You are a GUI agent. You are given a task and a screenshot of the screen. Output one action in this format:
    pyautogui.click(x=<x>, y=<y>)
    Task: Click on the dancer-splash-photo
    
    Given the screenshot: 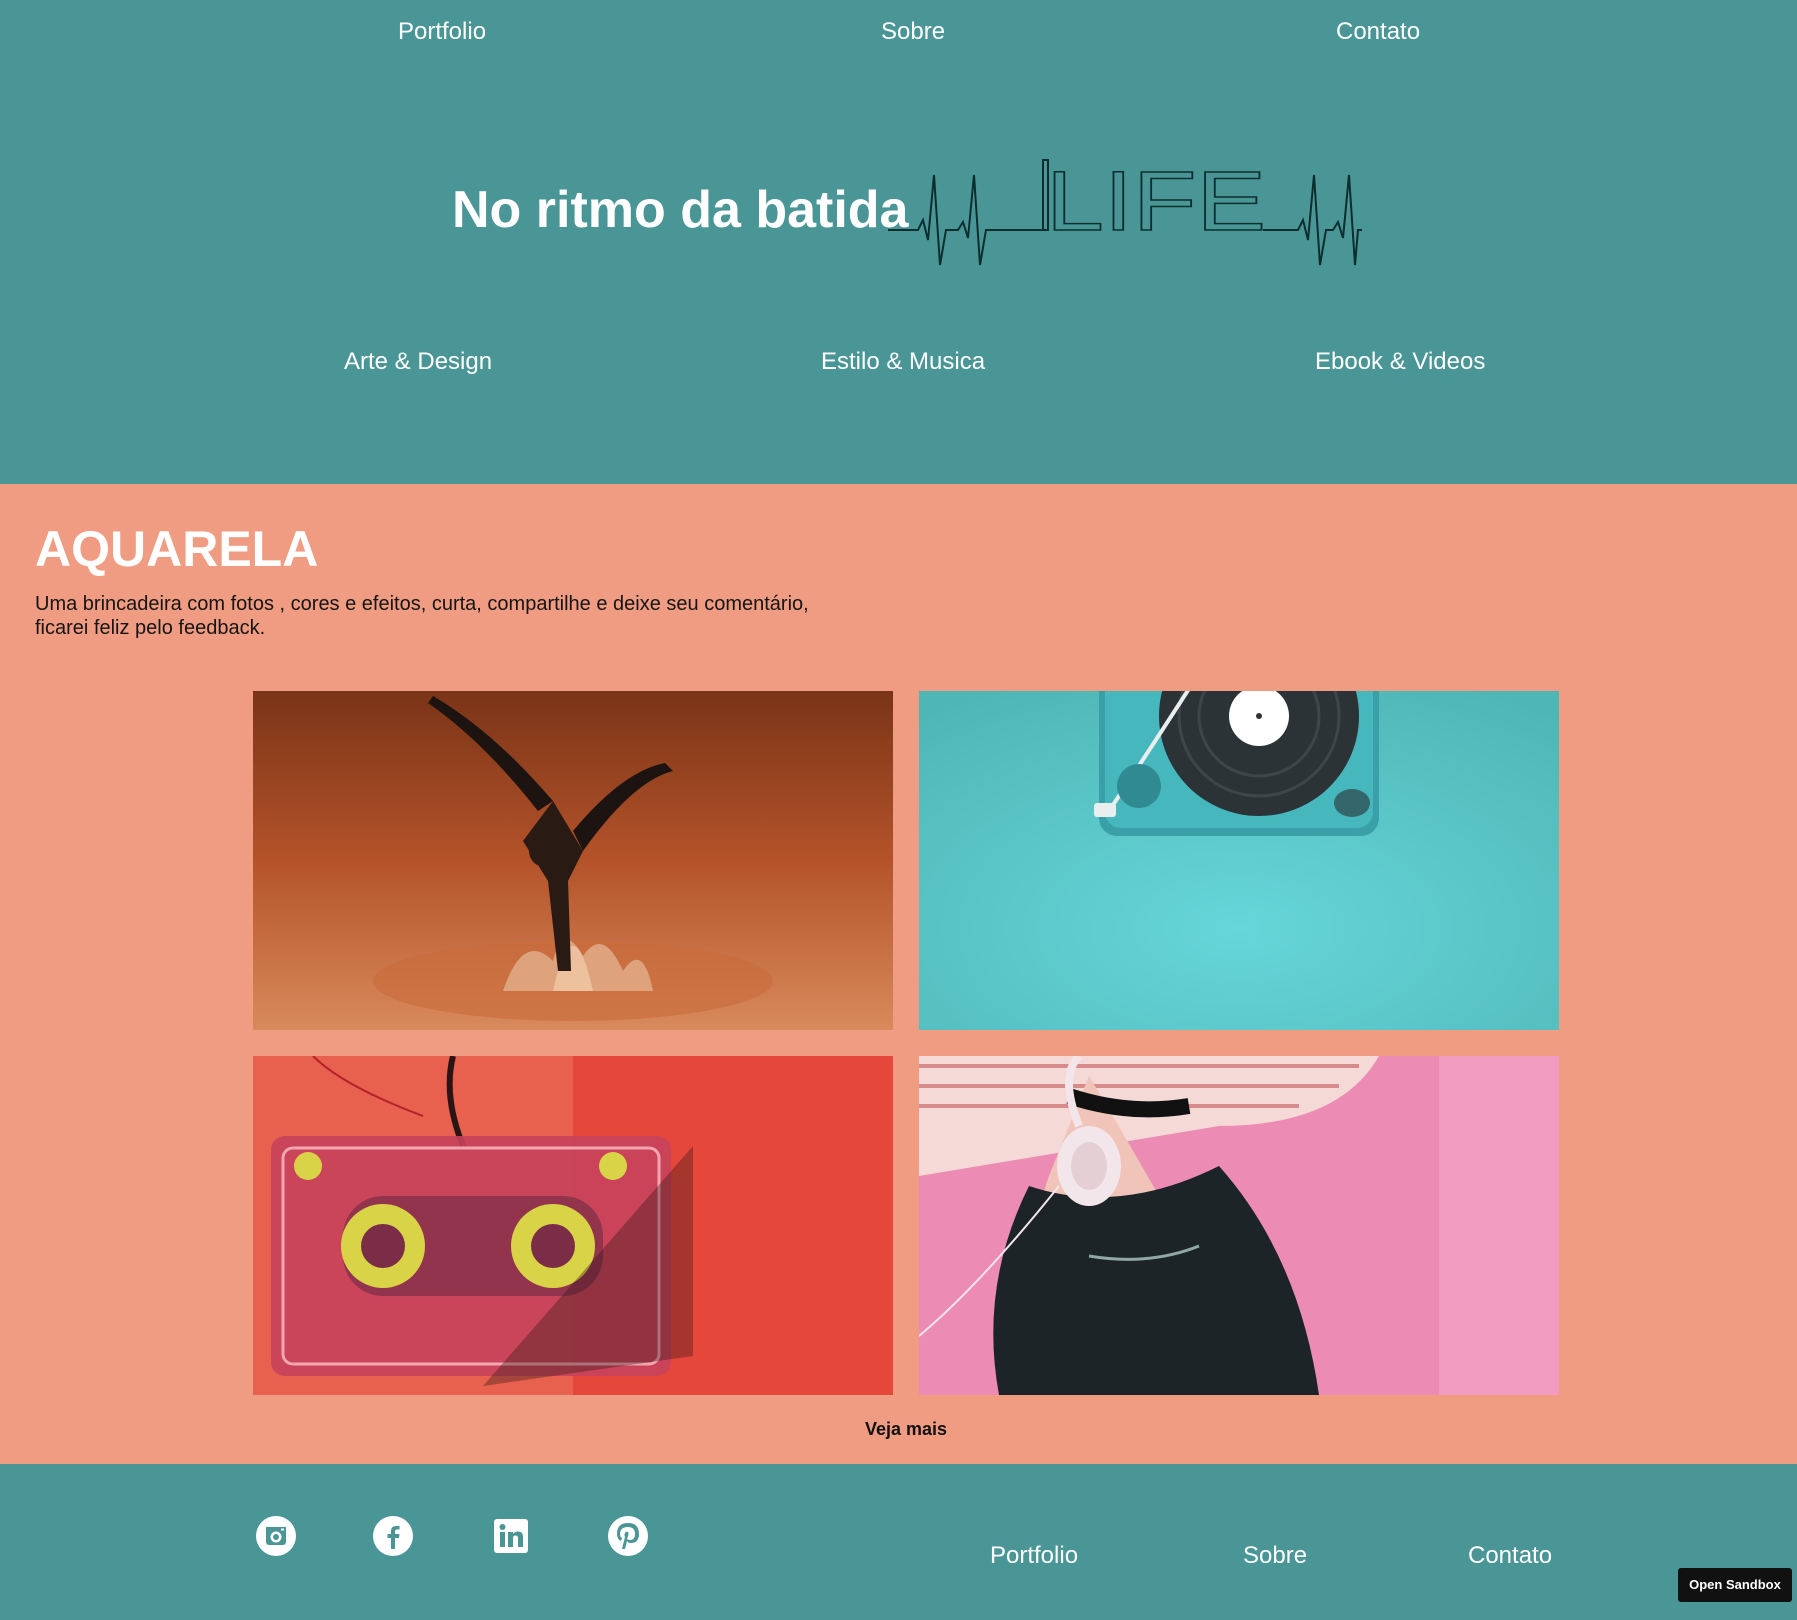 What is the action you would take?
    pyautogui.click(x=573, y=860)
    